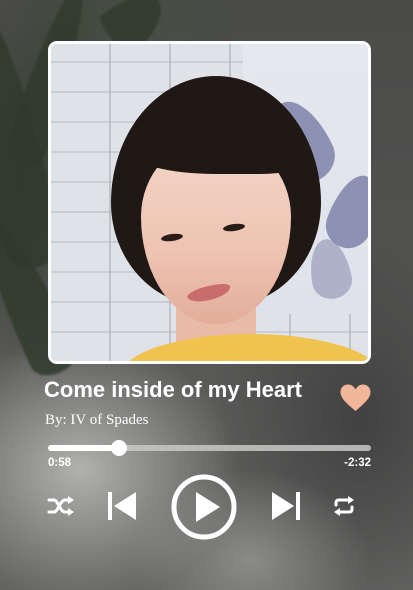 Image resolution: width=413 pixels, height=590 pixels. I want to click on remaining-time: -2:32, so click(357, 463).